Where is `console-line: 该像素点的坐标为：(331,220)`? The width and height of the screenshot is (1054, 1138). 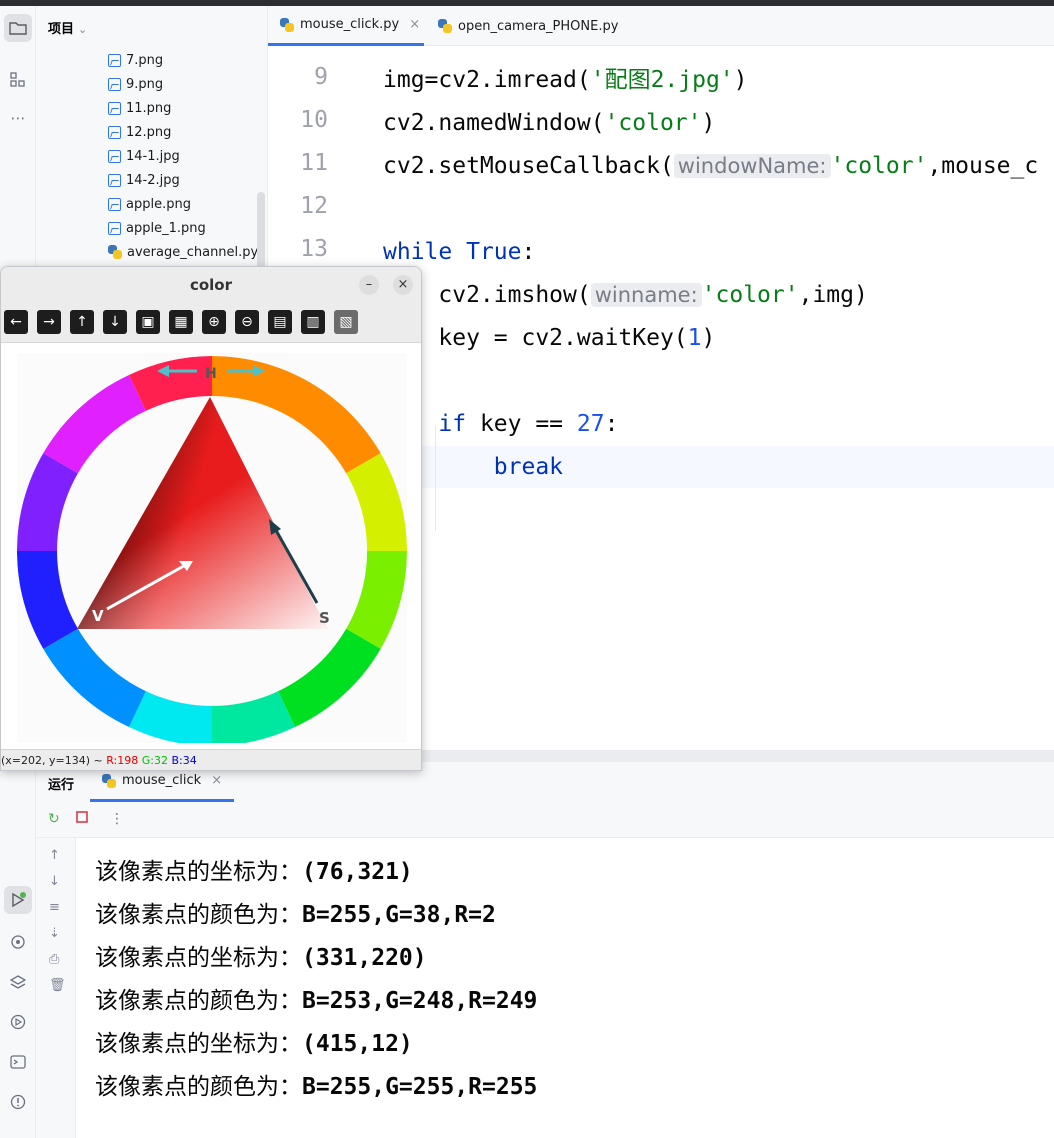 console-line: 该像素点的坐标为：(331,220) is located at coordinates (261, 958).